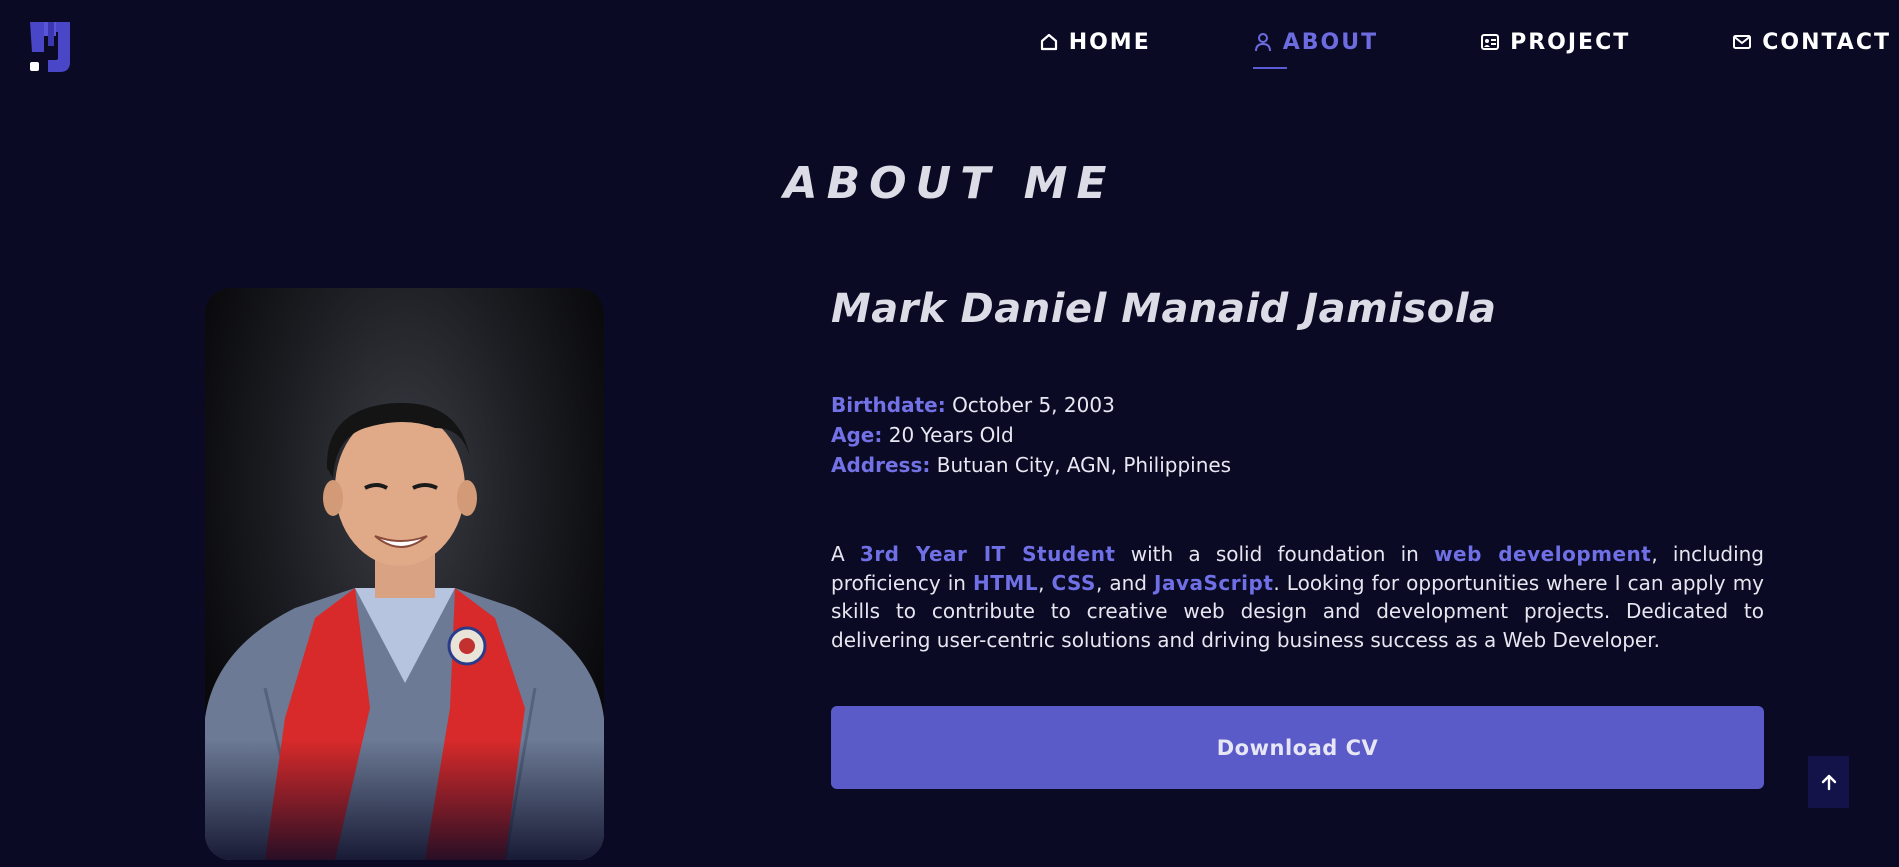  I want to click on main-navigation: HOME ABOUT PROJECT CONTACT, so click(1465, 45).